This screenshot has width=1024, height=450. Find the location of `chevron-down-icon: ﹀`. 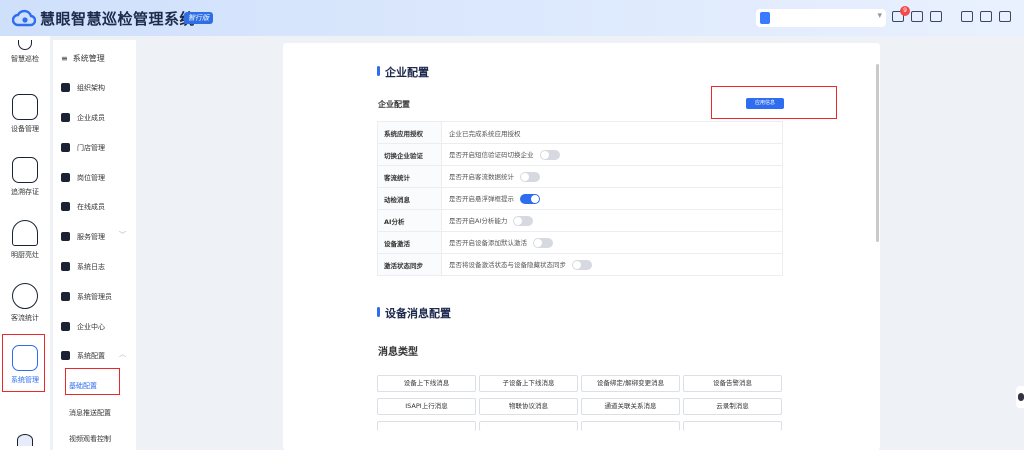

chevron-down-icon: ﹀ is located at coordinates (122, 235).